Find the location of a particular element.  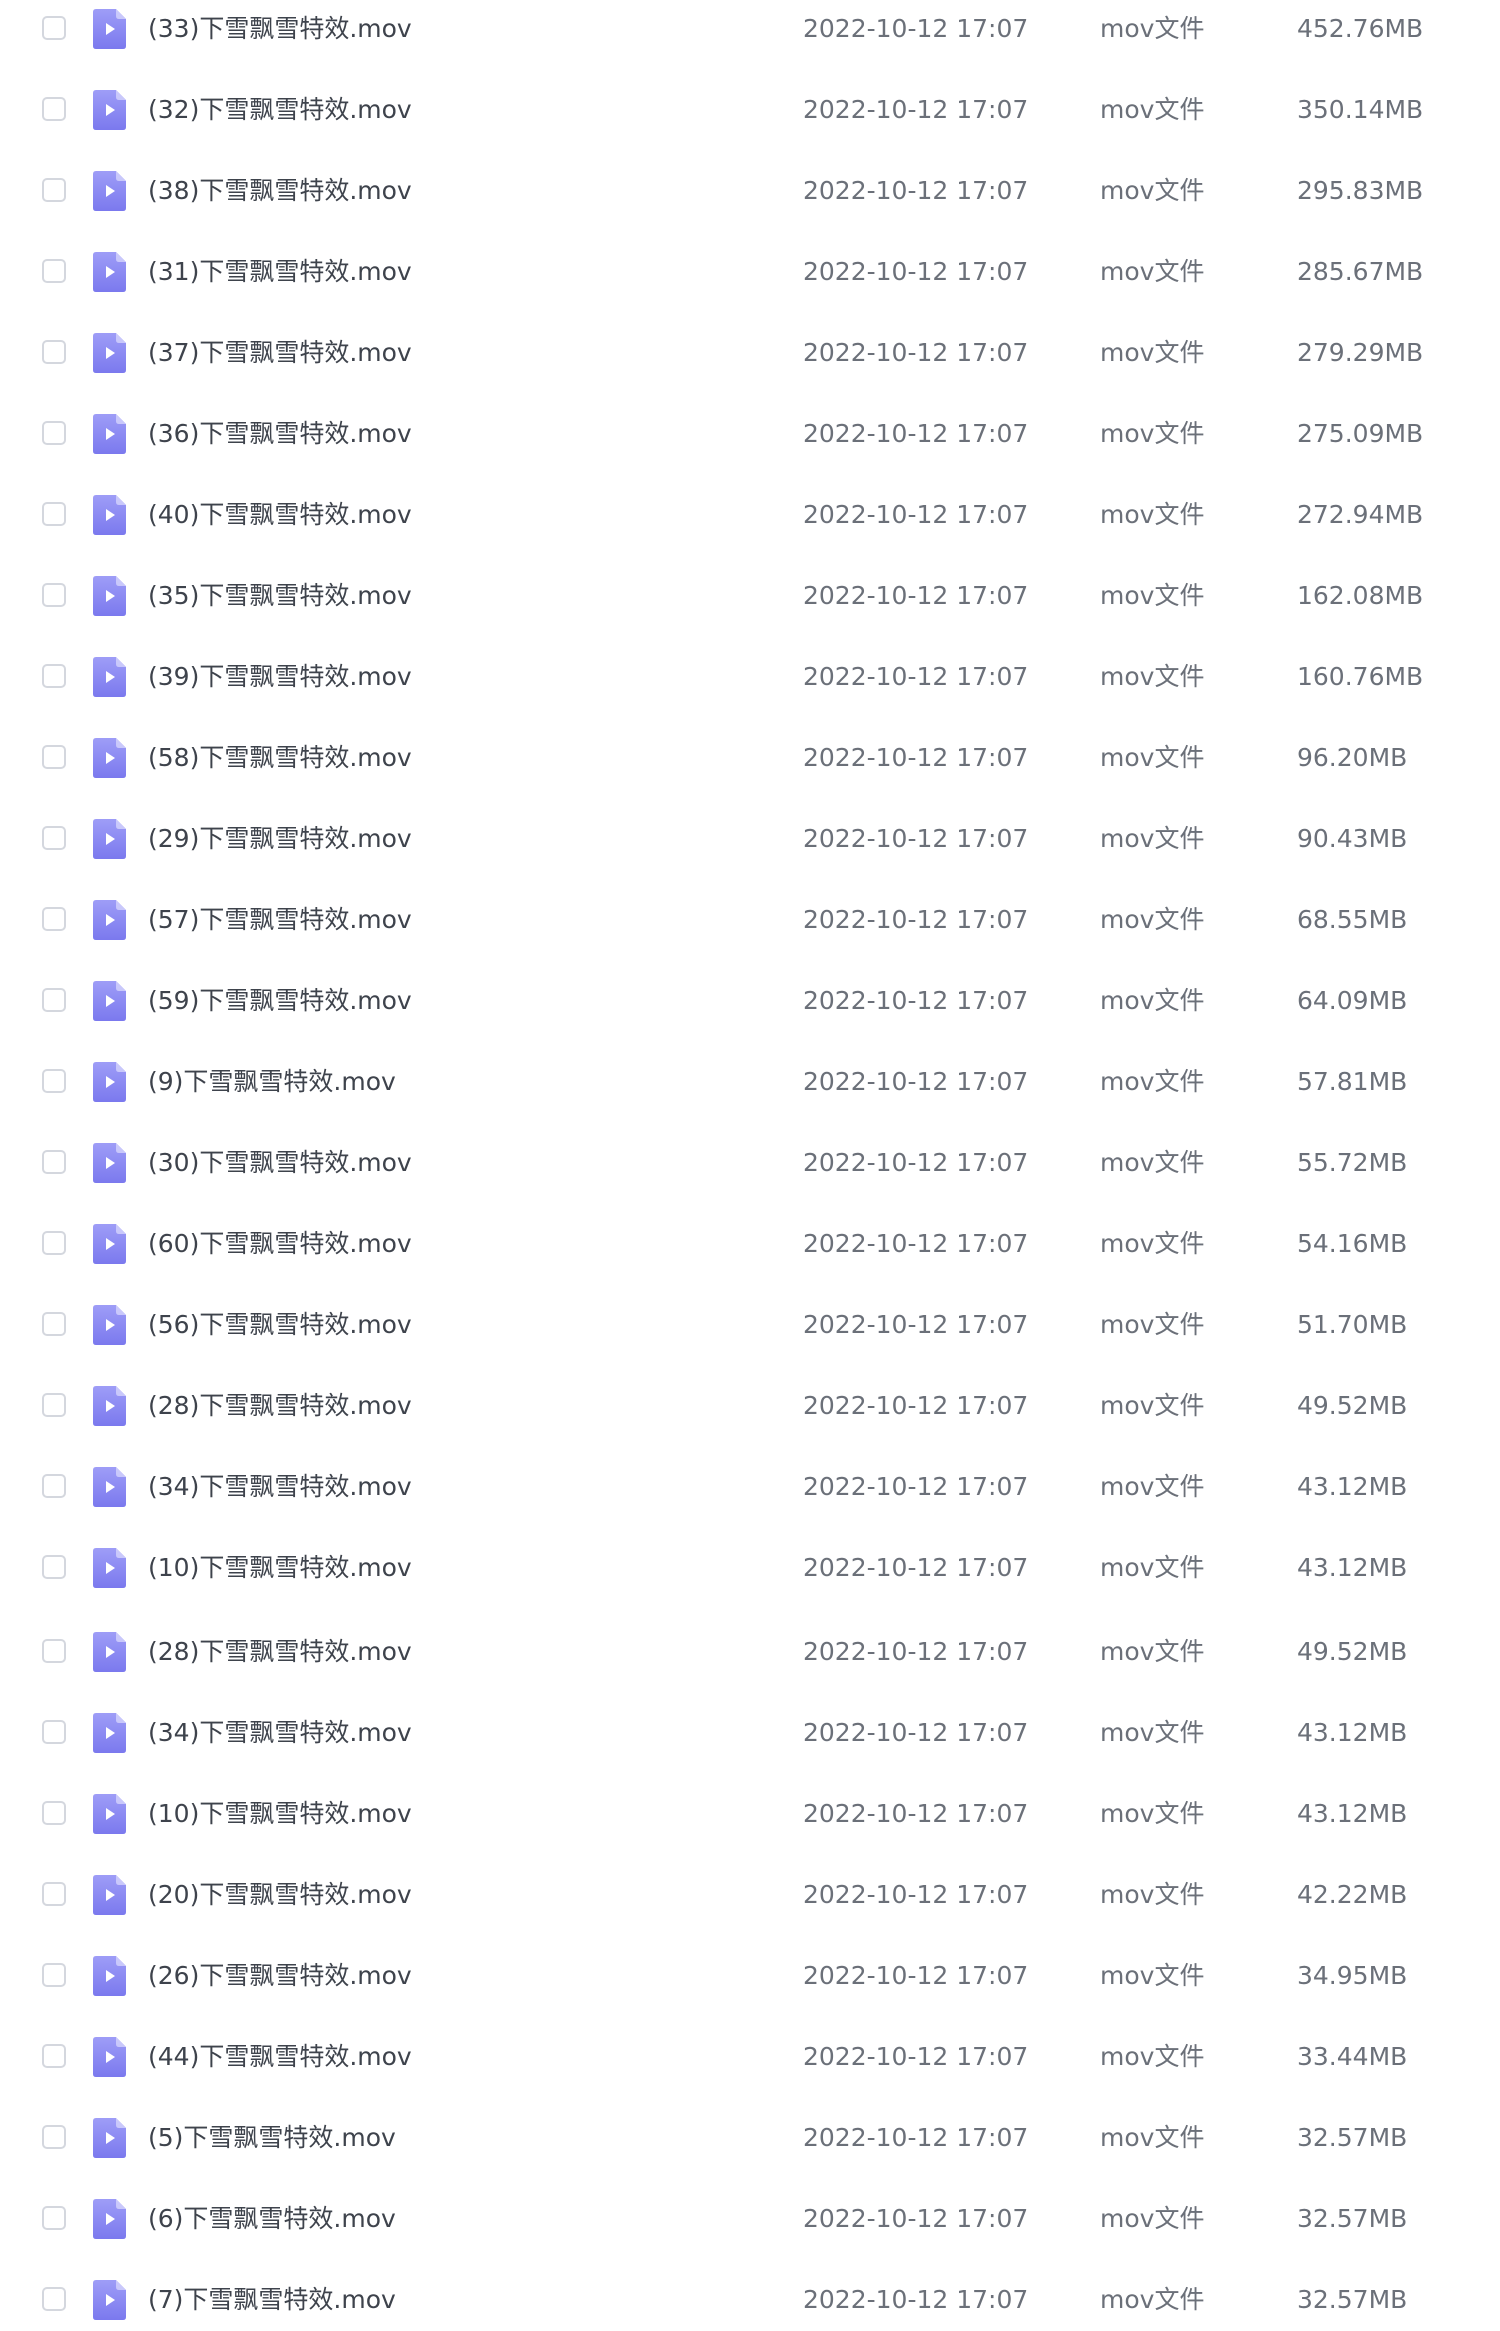

file-name: (7)下雪飘雪特效.mov is located at coordinates (448, 2301).